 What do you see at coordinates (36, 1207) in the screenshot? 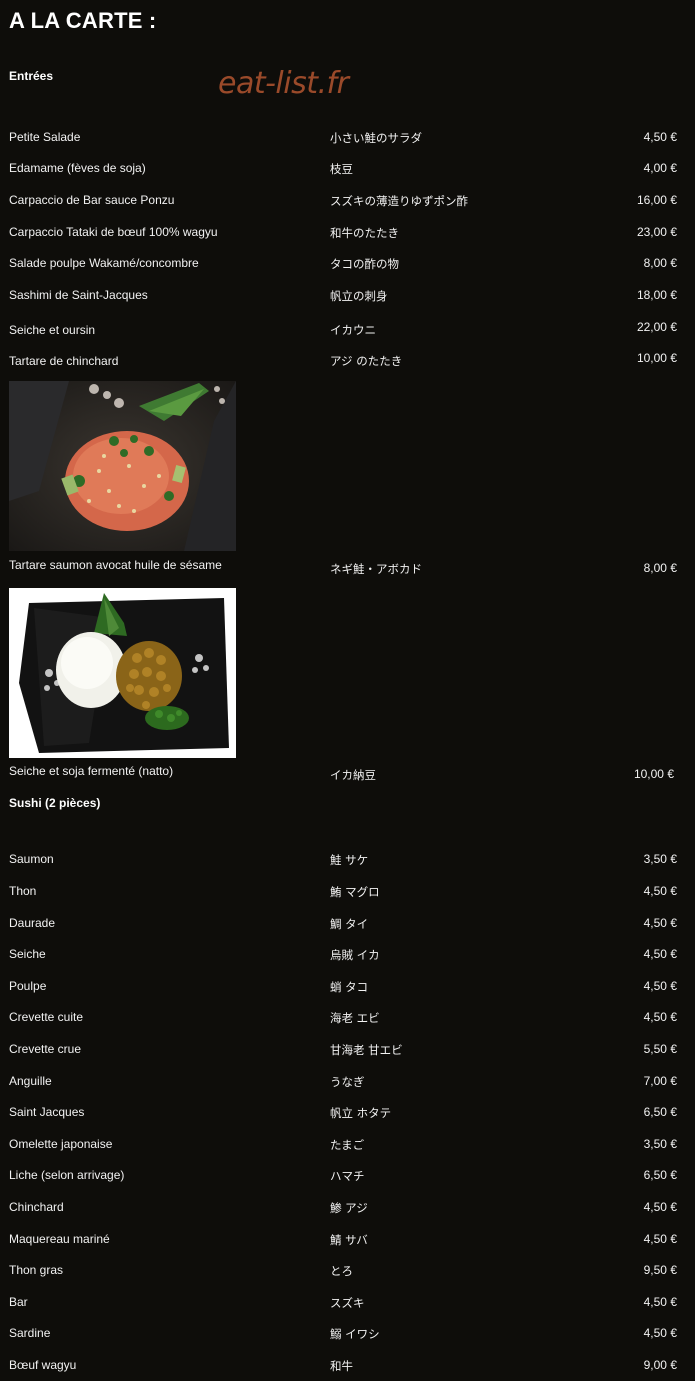
I see `dish-name-fr: Chinchard` at bounding box center [36, 1207].